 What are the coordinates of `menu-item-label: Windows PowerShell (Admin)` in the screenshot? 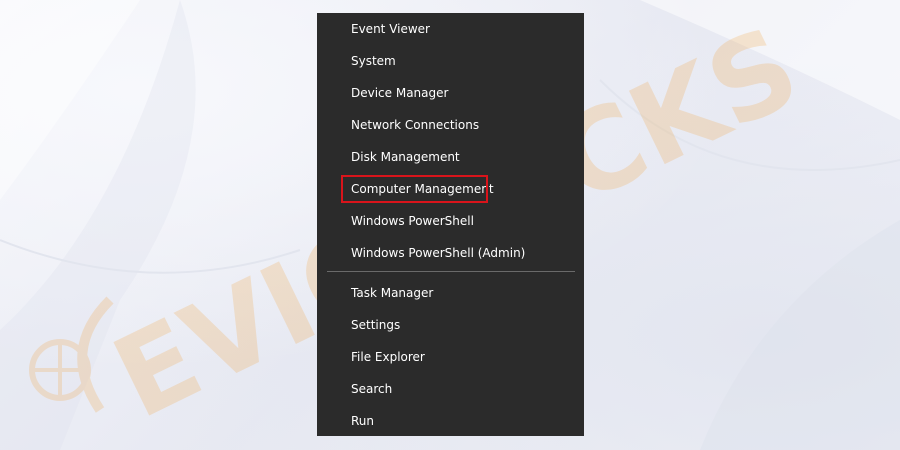 It's located at (438, 253).